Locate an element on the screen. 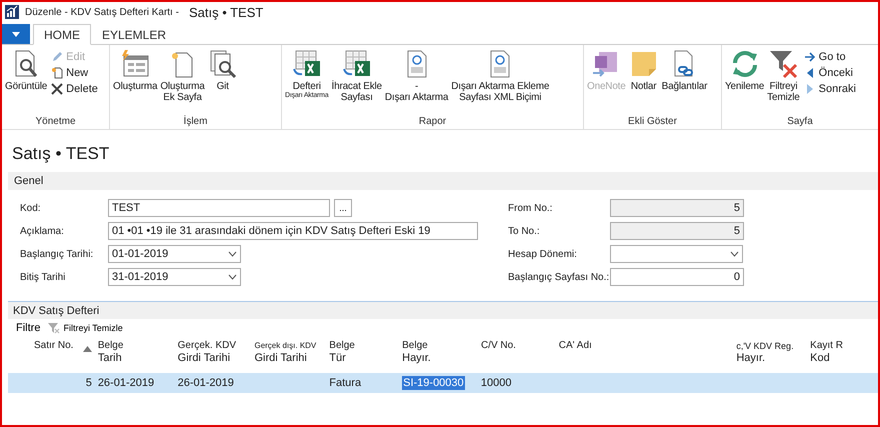  table-row: 5 26-01-2019 26-01-2019 Fatura SI-19-00030 10000 is located at coordinates (443, 383).